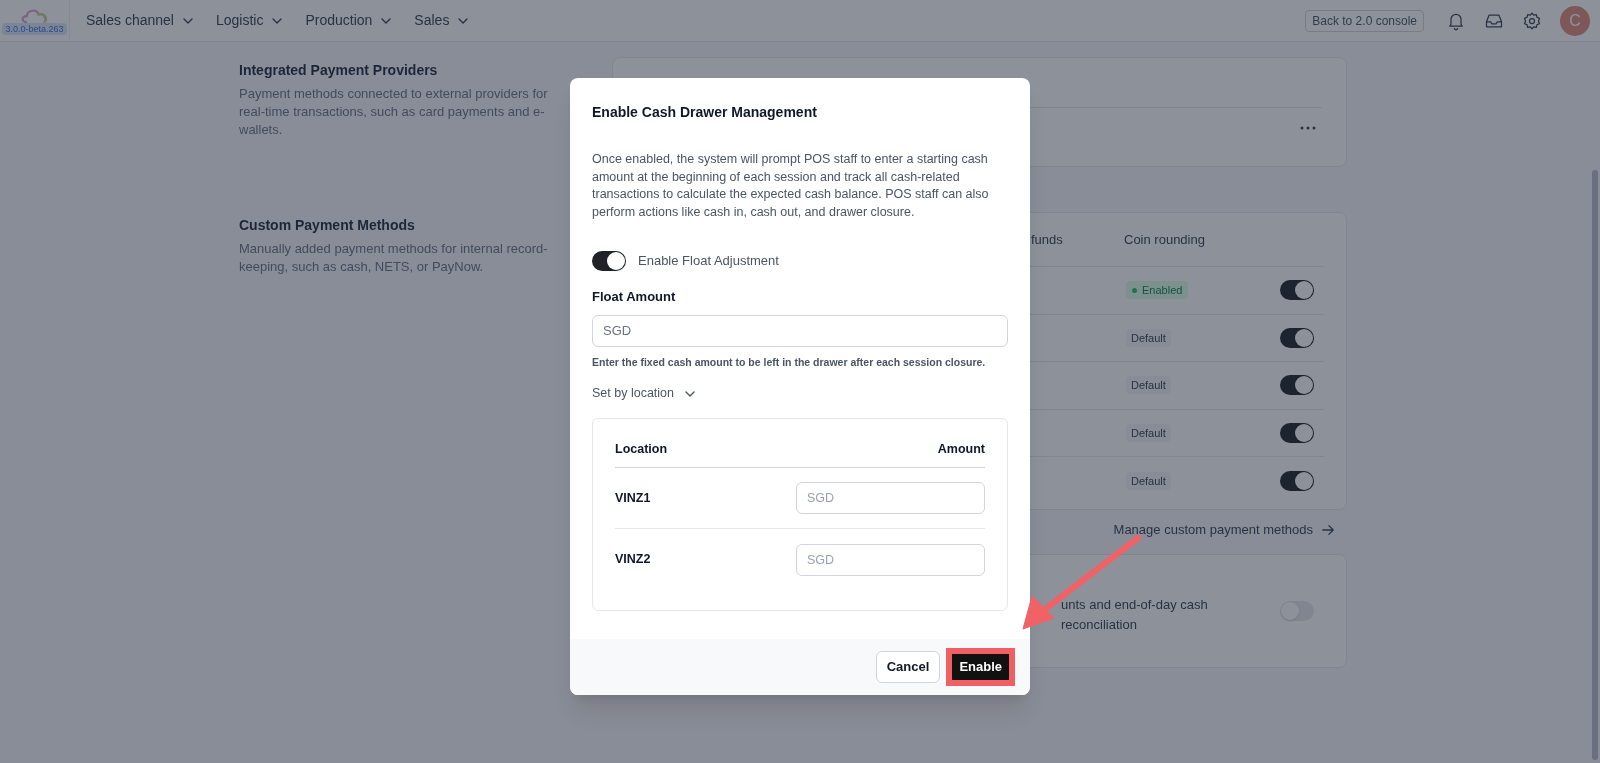 Image resolution: width=1600 pixels, height=763 pixels. What do you see at coordinates (349, 20) in the screenshot?
I see `nav-menu: Production` at bounding box center [349, 20].